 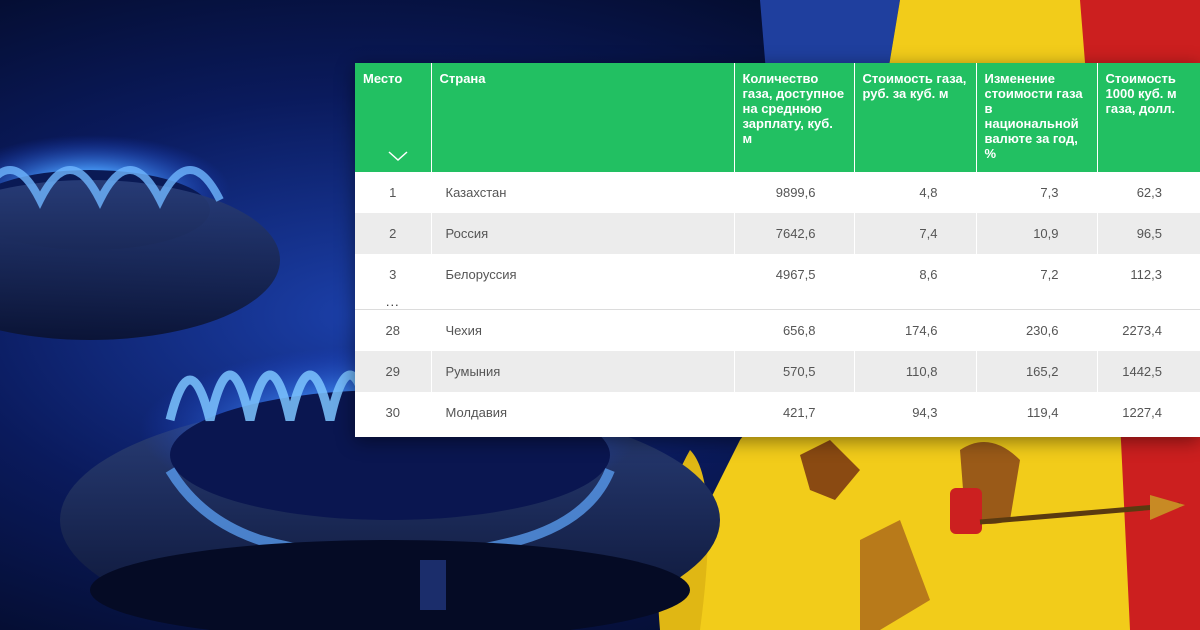 What do you see at coordinates (1148, 330) in the screenshot?
I see `cell-price-usd: 2273,4` at bounding box center [1148, 330].